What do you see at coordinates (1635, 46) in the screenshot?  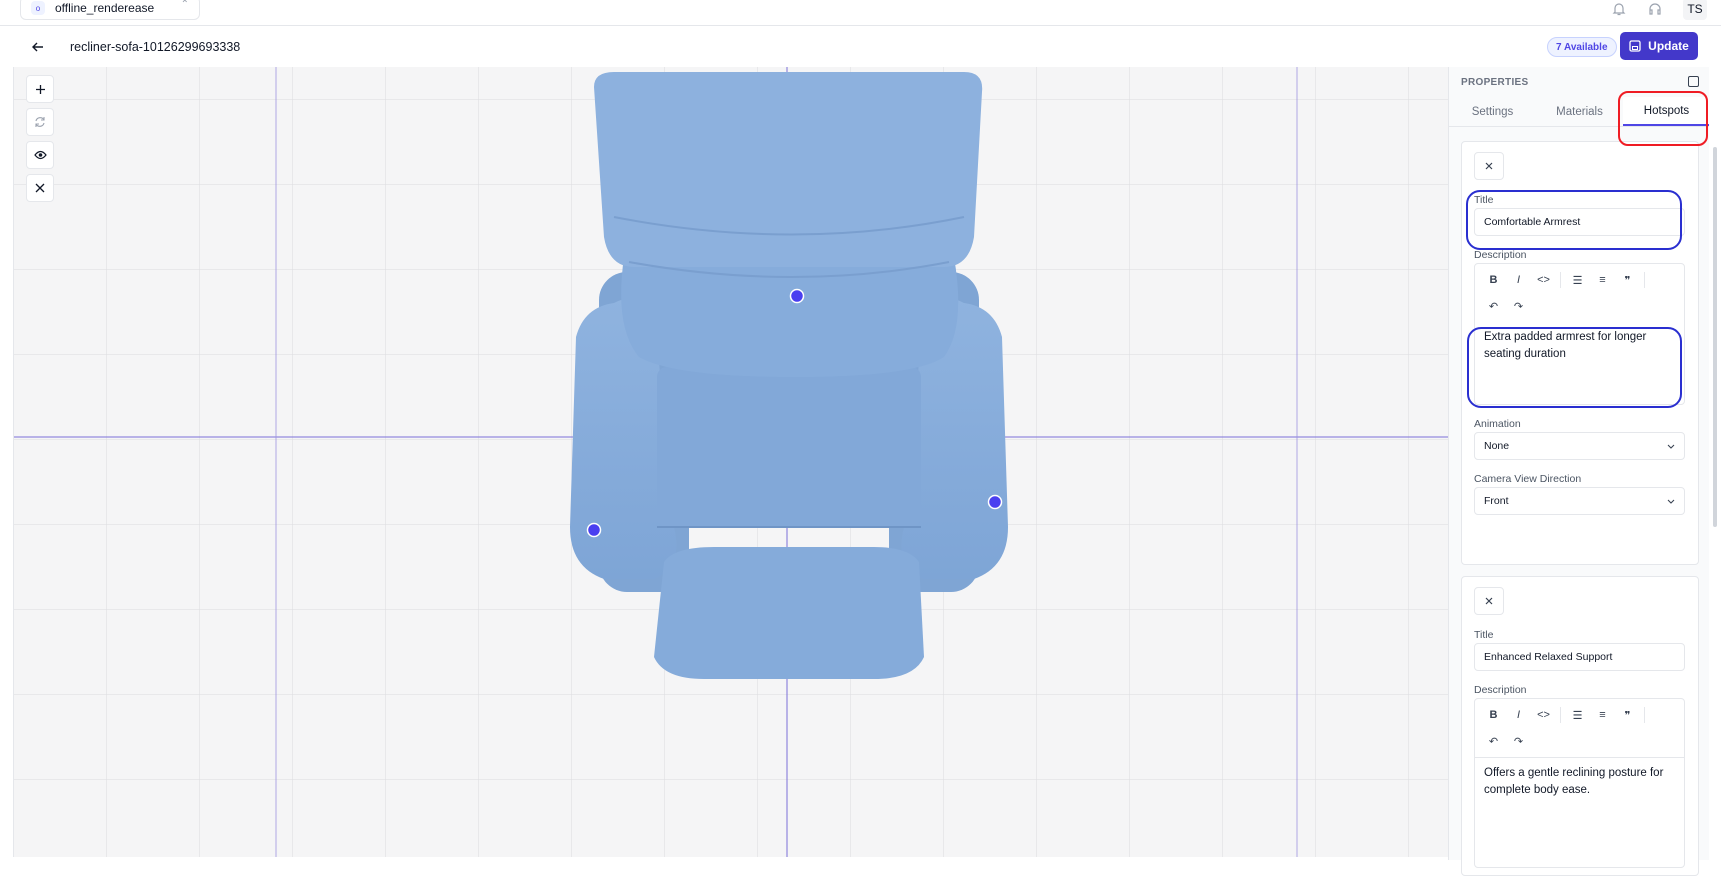 I see `save-icon` at bounding box center [1635, 46].